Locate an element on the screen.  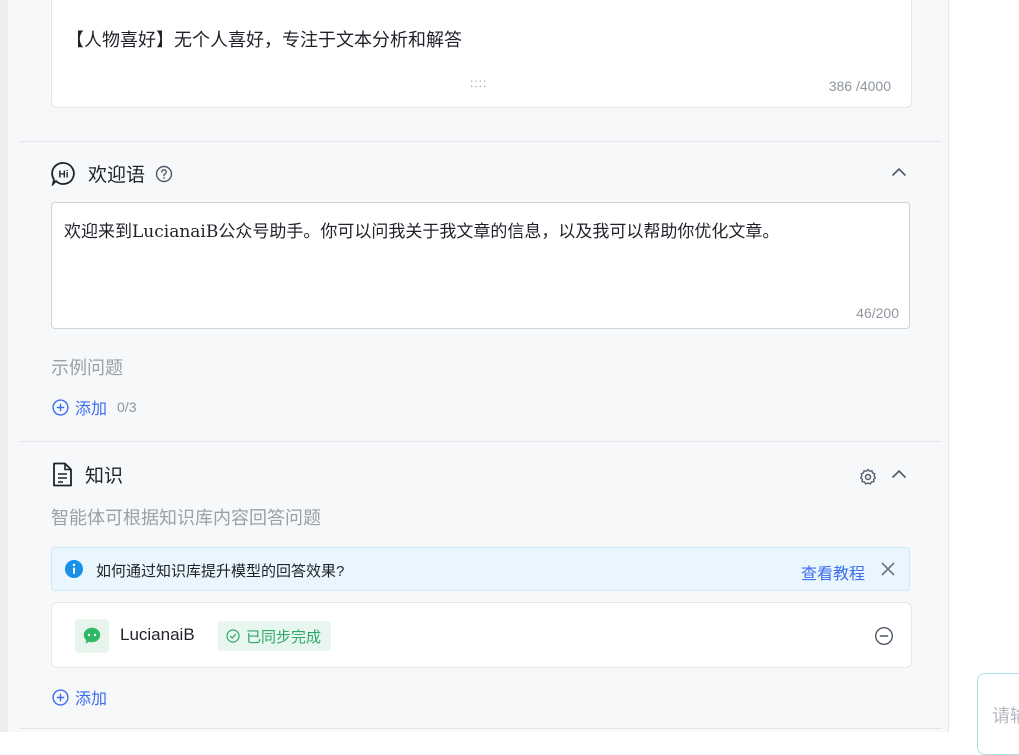
settings-gear-icon is located at coordinates (868, 477).